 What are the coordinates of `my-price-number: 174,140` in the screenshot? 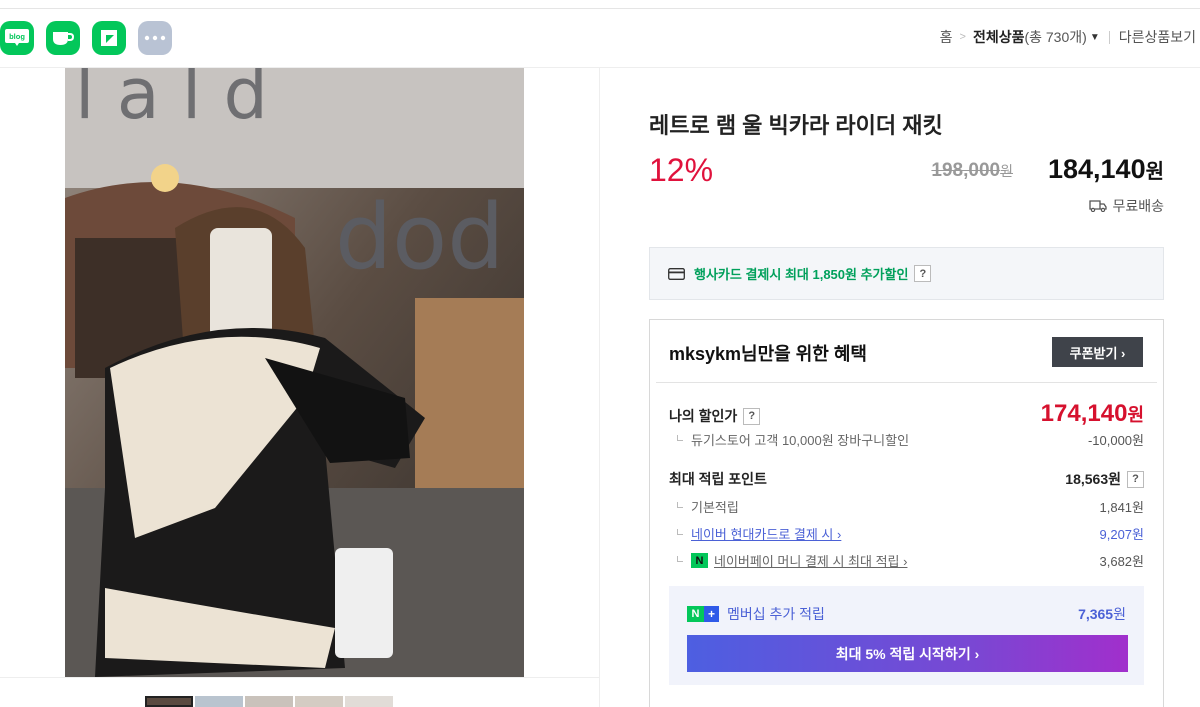 It's located at (1084, 413).